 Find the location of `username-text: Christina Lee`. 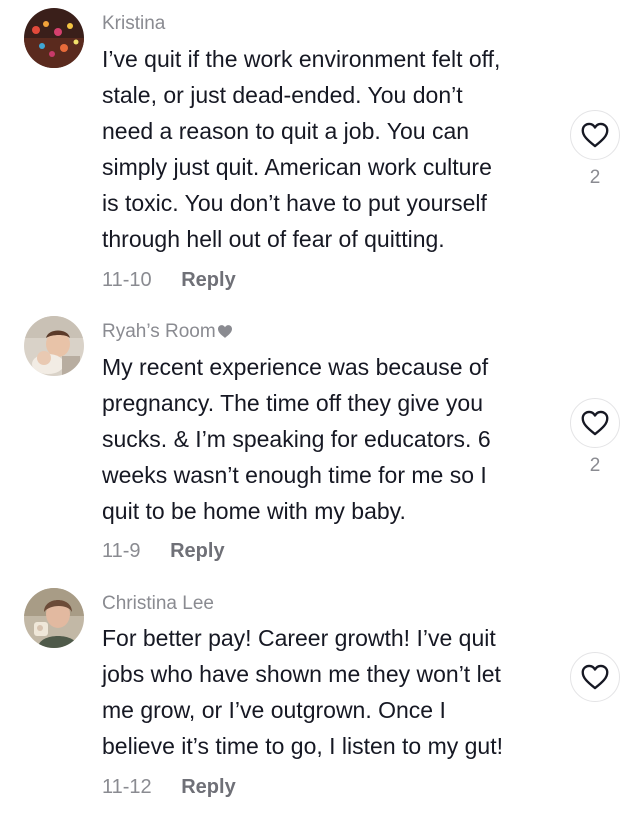

username-text: Christina Lee is located at coordinates (158, 603).